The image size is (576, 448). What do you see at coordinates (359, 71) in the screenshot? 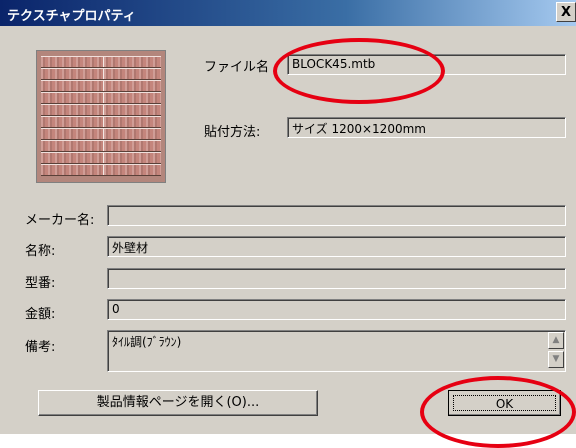
I see `annotation-circle-filename` at bounding box center [359, 71].